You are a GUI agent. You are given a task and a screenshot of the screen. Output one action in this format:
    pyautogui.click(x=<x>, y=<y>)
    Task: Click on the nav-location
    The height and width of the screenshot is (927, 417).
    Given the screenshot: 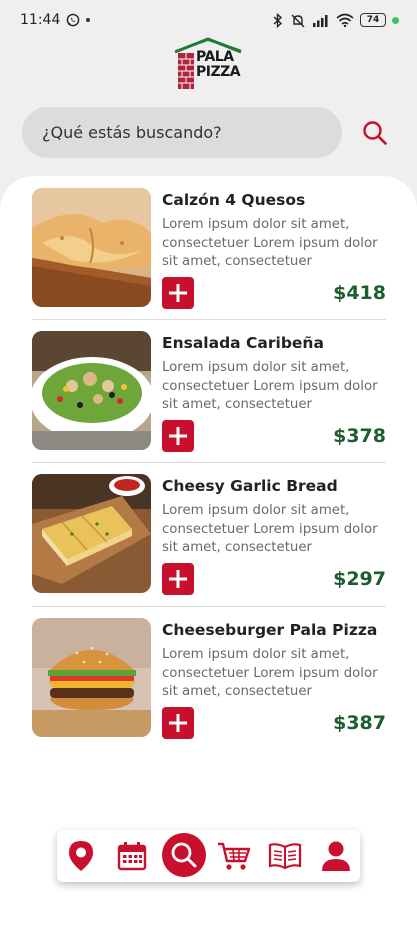 What is the action you would take?
    pyautogui.click(x=81, y=856)
    